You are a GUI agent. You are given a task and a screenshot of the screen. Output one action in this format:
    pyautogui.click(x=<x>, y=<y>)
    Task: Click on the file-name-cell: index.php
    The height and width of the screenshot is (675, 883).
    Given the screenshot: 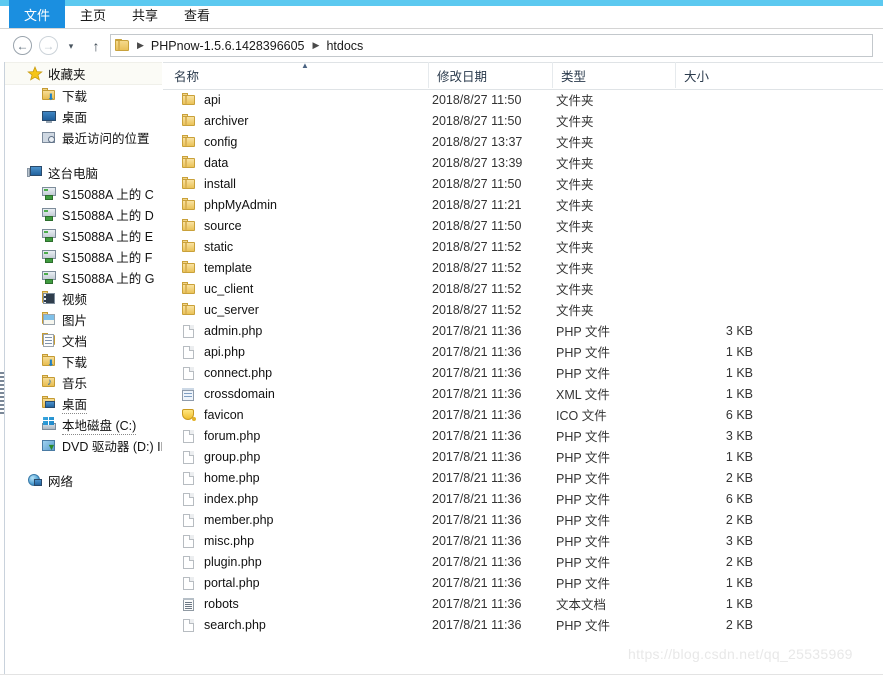 What is the action you would take?
    pyautogui.click(x=210, y=498)
    